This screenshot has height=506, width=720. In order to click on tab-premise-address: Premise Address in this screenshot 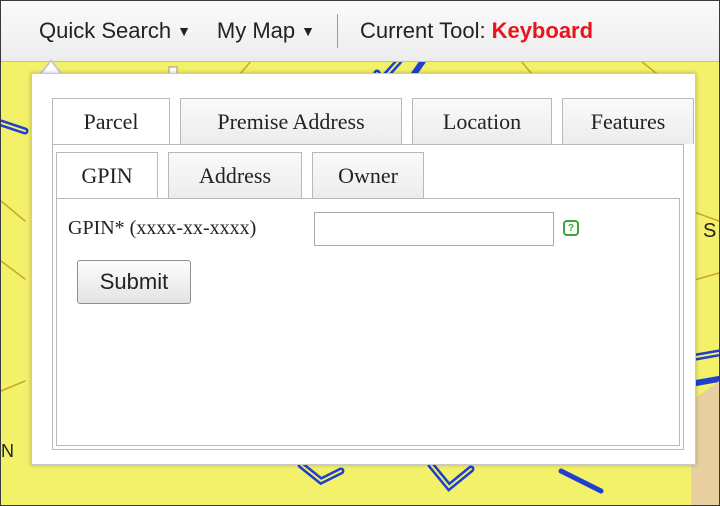, I will do `click(291, 121)`.